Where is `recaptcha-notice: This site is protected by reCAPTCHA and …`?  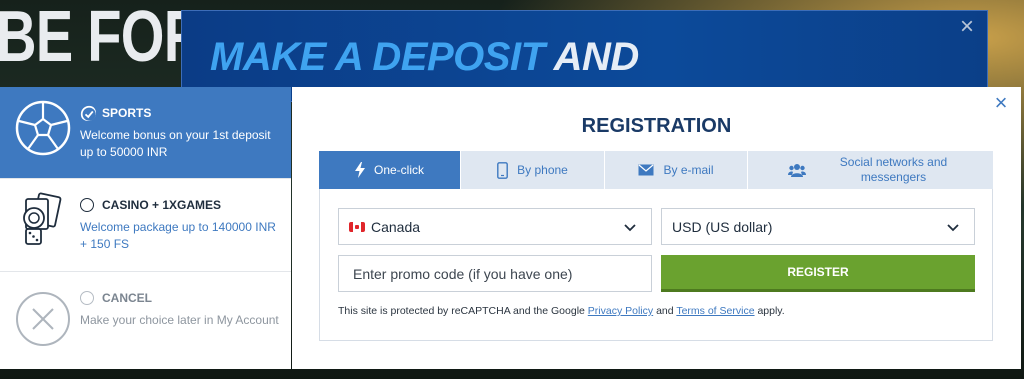 recaptcha-notice: This site is protected by reCAPTCHA and … is located at coordinates (561, 311).